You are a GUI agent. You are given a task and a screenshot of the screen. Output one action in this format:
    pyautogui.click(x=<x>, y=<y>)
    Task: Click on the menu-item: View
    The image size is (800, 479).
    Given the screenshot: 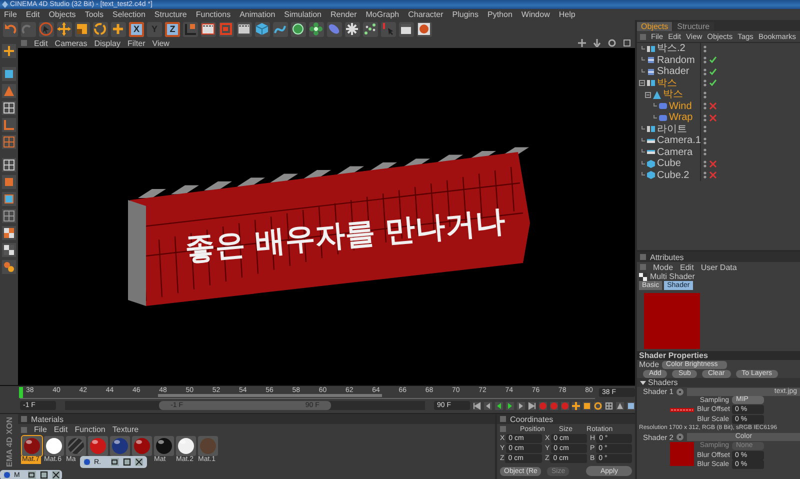 What is the action you would take?
    pyautogui.click(x=161, y=43)
    